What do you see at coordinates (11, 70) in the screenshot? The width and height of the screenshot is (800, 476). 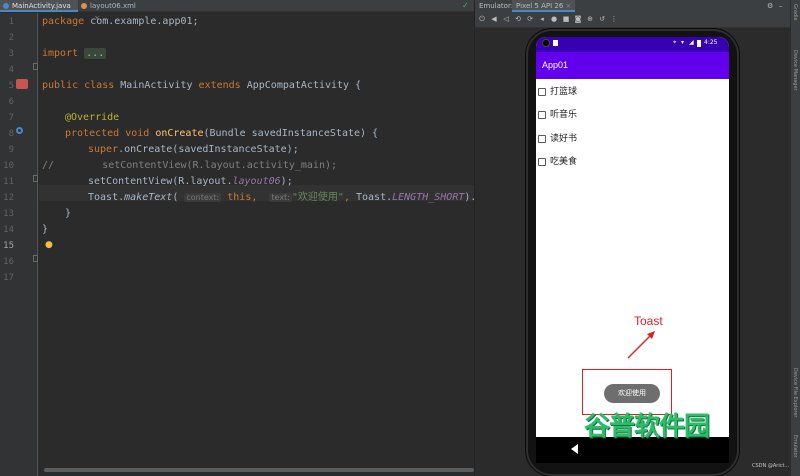 I see `line-number: 4` at bounding box center [11, 70].